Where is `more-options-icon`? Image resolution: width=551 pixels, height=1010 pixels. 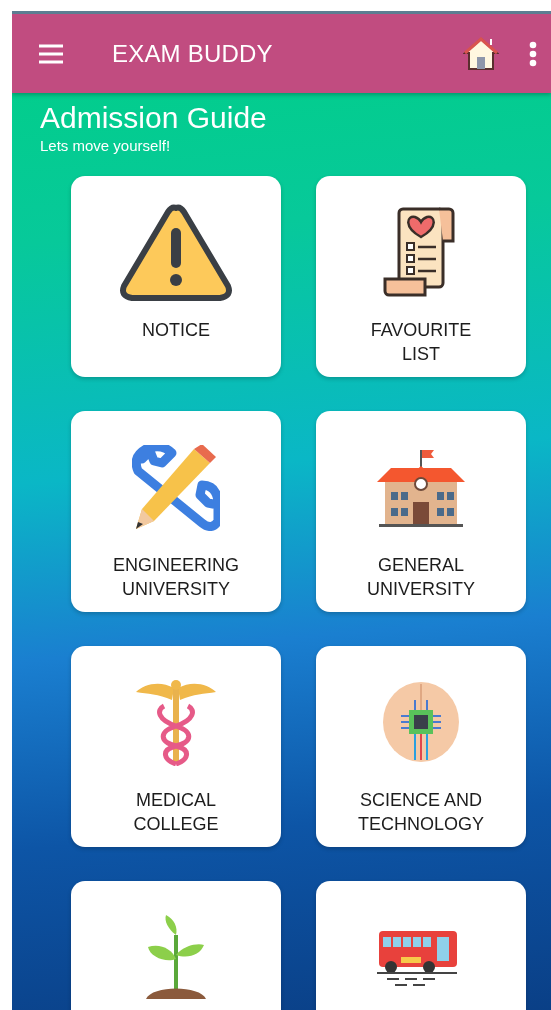 more-options-icon is located at coordinates (533, 53).